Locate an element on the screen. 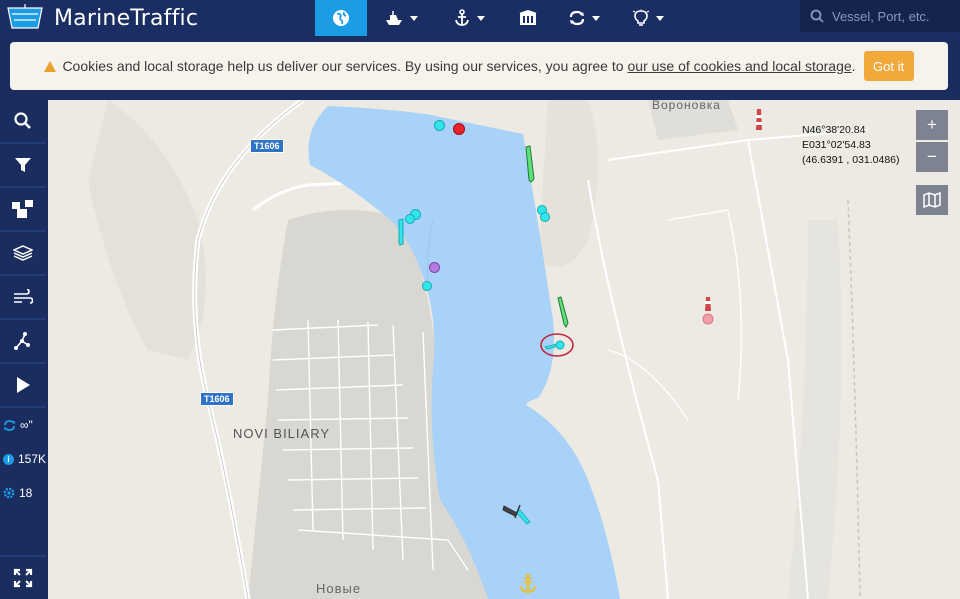  nav-ideas-menu is located at coordinates (648, 18).